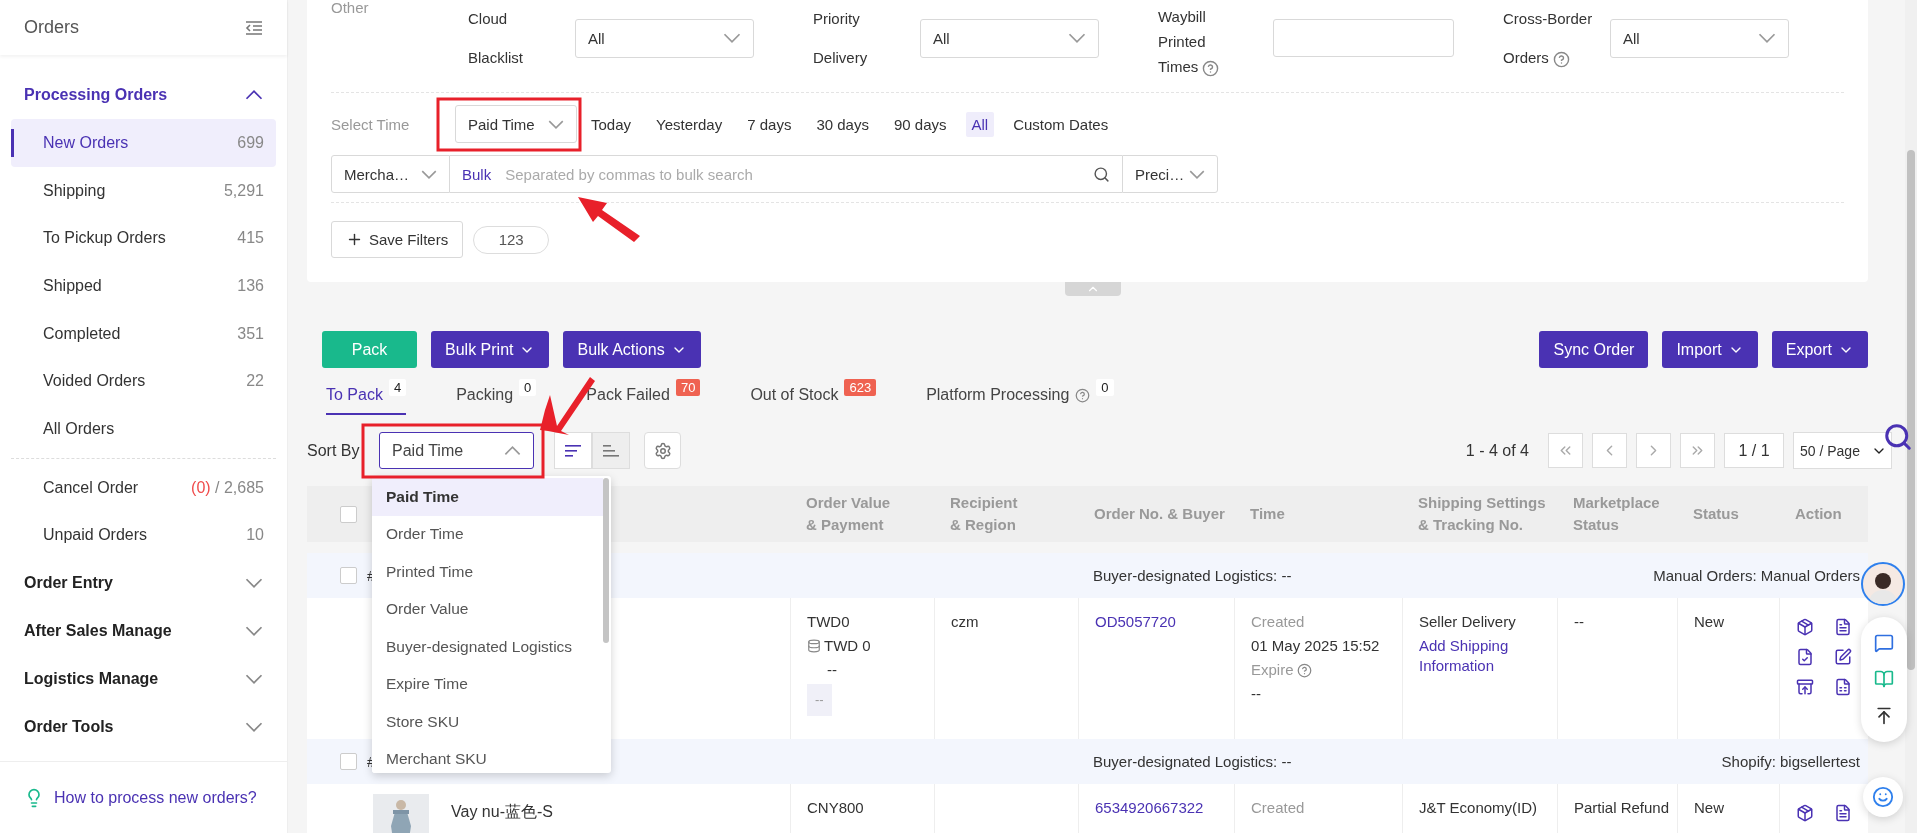 The image size is (1917, 833). I want to click on column-header: Status, so click(1716, 514).